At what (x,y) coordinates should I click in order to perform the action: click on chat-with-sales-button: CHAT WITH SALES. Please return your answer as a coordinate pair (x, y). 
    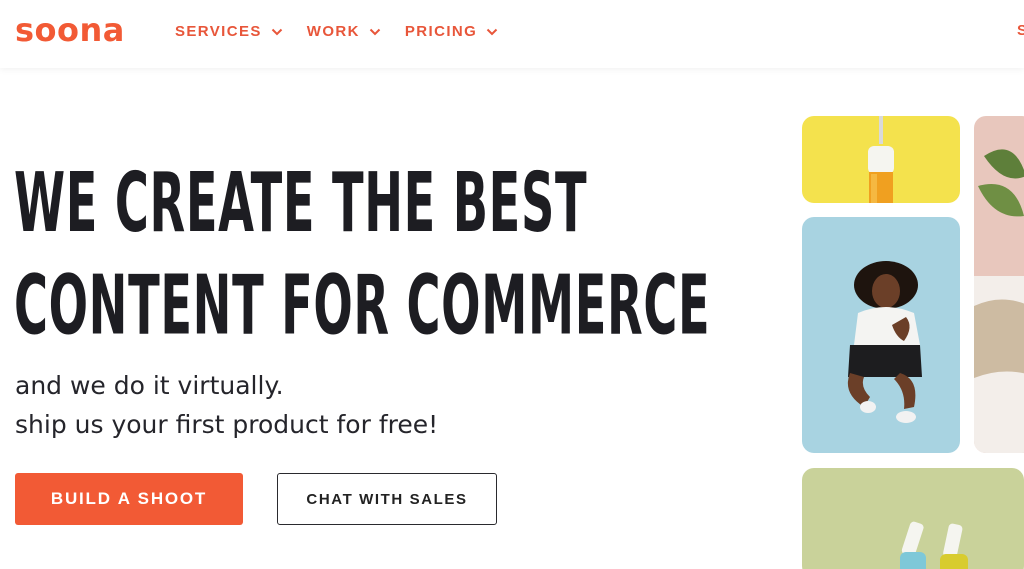
    Looking at the image, I should click on (387, 499).